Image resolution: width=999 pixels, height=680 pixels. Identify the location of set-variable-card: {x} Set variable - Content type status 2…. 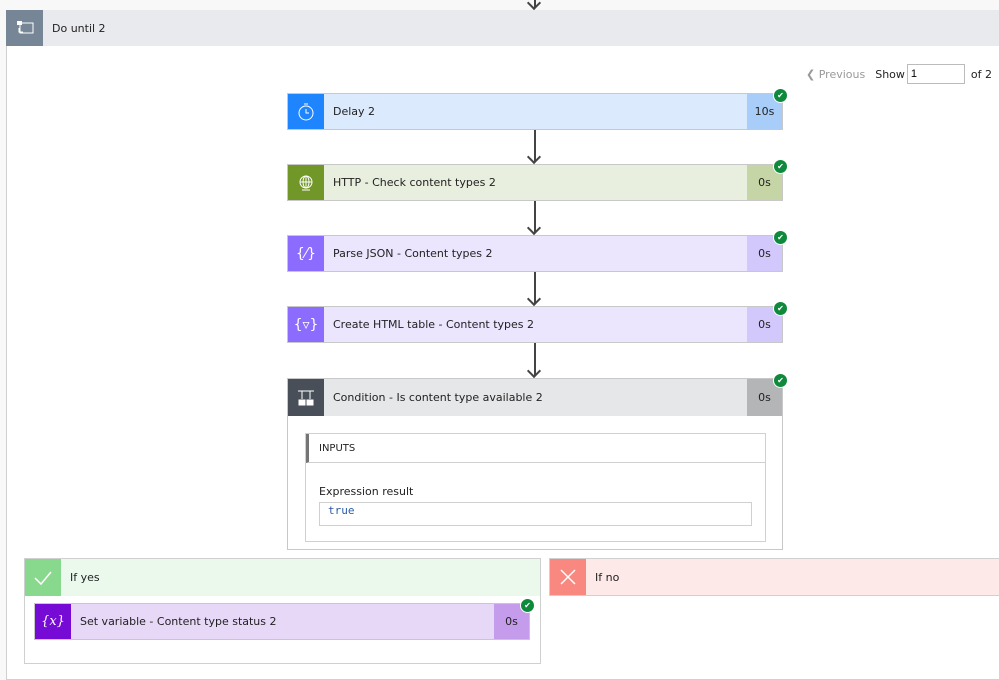
(284, 619).